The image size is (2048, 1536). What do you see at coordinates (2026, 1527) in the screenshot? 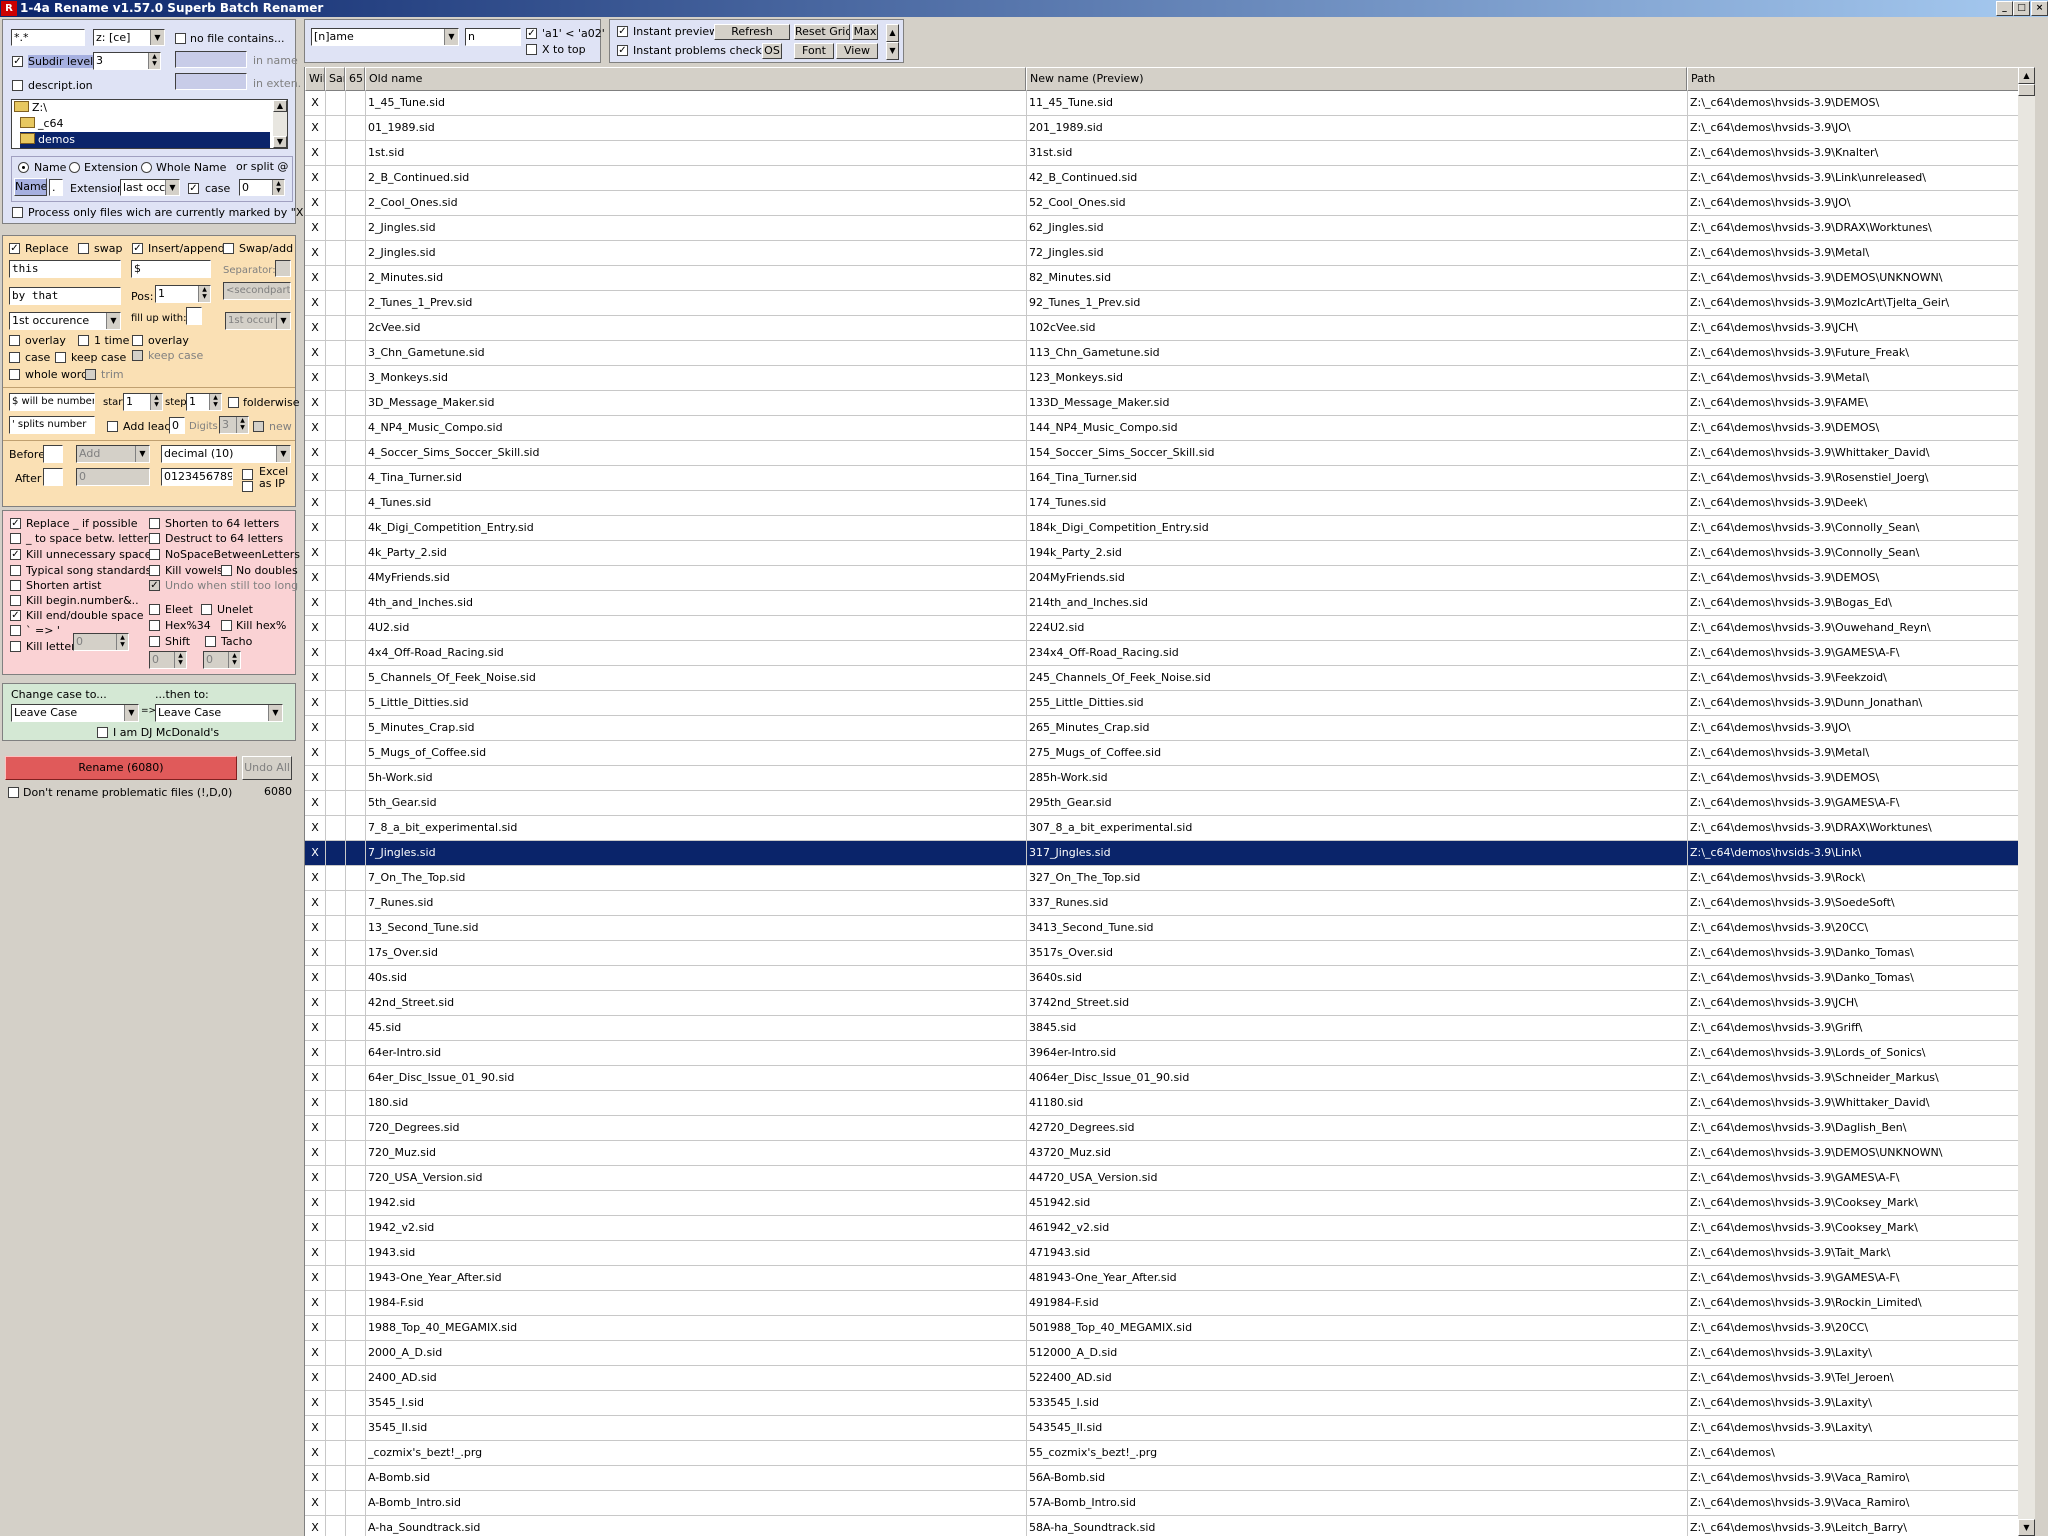
I see `scroll-down-icon: ▼` at bounding box center [2026, 1527].